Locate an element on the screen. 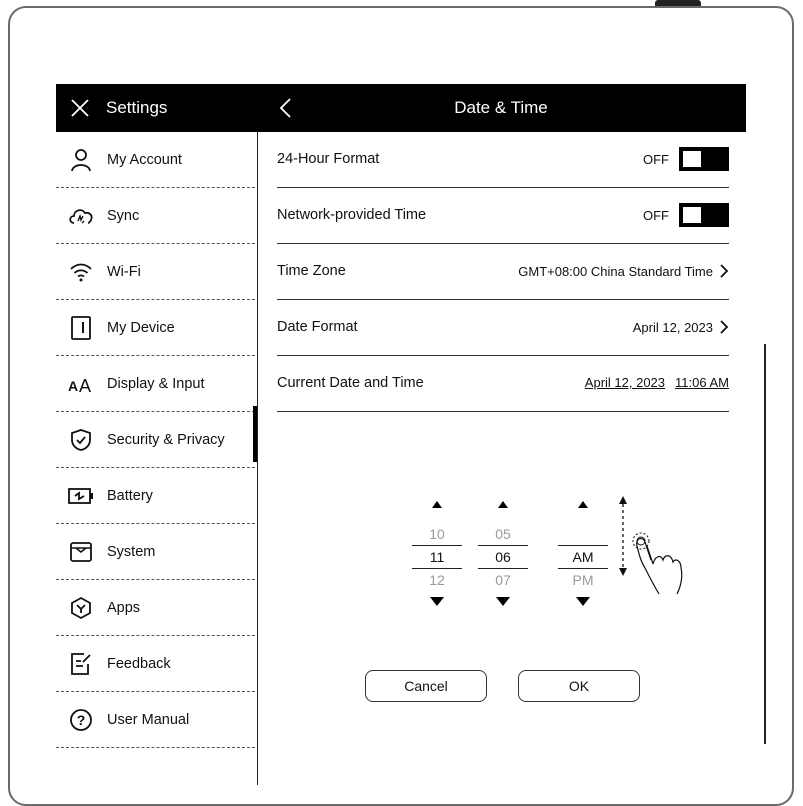 This screenshot has height=806, width=803. hour-picker: 10 11 12 is located at coordinates (437, 553).